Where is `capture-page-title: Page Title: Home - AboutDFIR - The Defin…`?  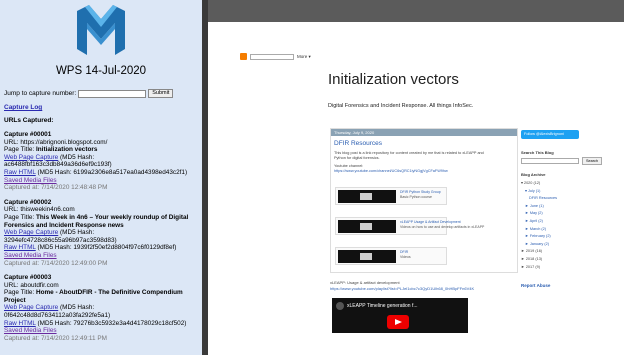
capture-page-title: Page Title: Home - AboutDFIR - The Defin… is located at coordinates (93, 296).